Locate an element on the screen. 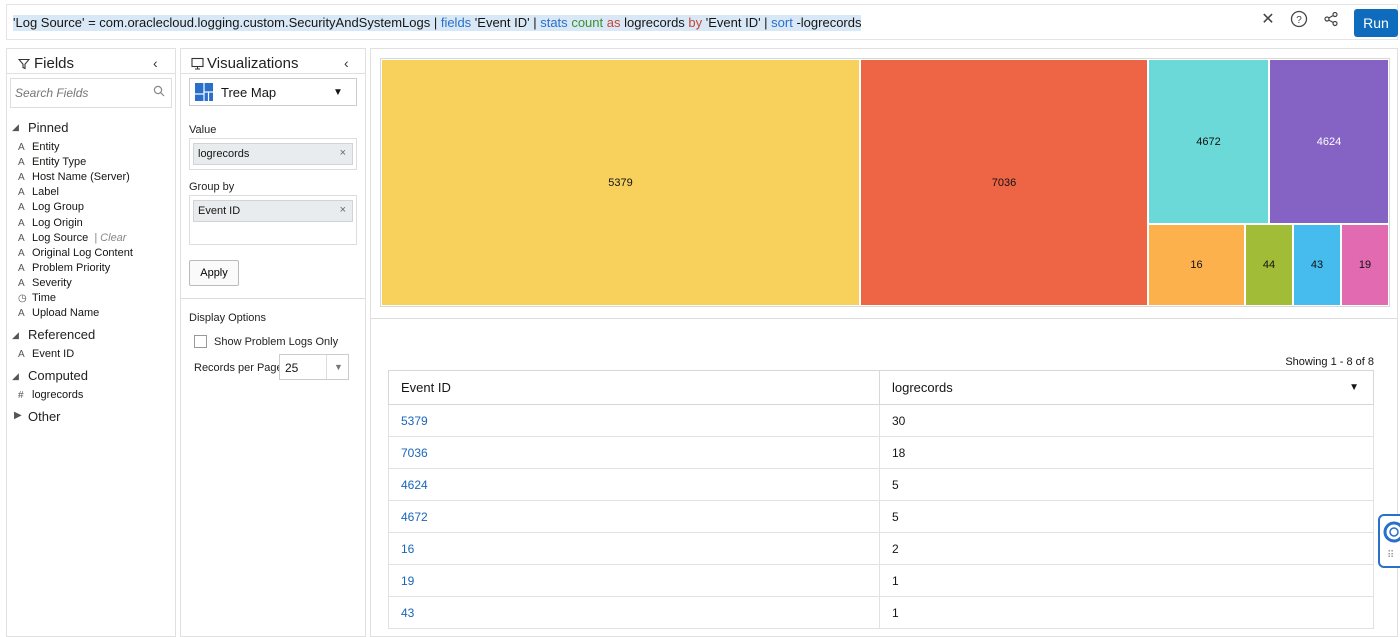 The height and width of the screenshot is (637, 1400). event-id-link: 4672 is located at coordinates (634, 516).